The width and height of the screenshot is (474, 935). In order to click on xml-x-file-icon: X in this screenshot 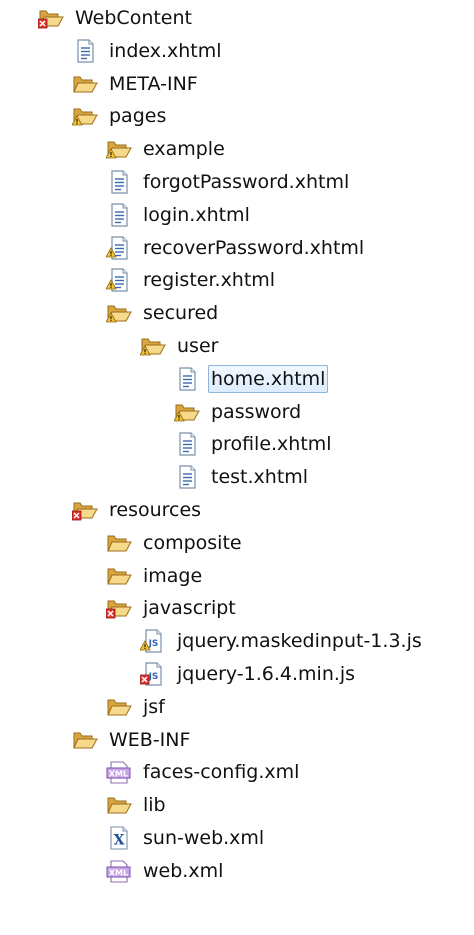, I will do `click(119, 838)`.